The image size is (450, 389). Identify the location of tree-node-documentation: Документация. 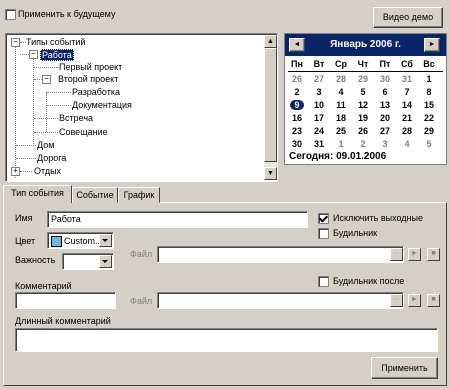
(102, 105).